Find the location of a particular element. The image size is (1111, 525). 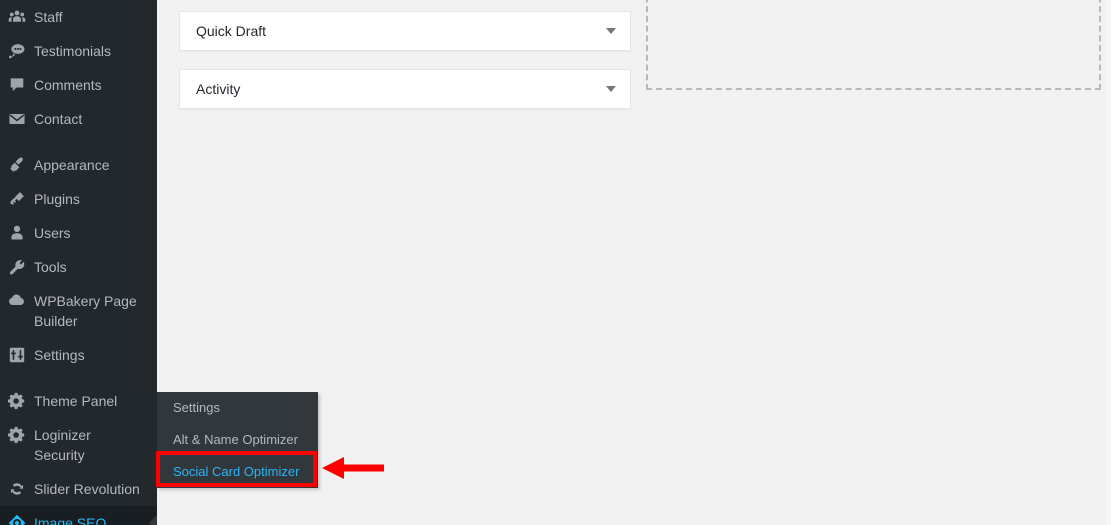

testimonial-icon is located at coordinates (17, 51).